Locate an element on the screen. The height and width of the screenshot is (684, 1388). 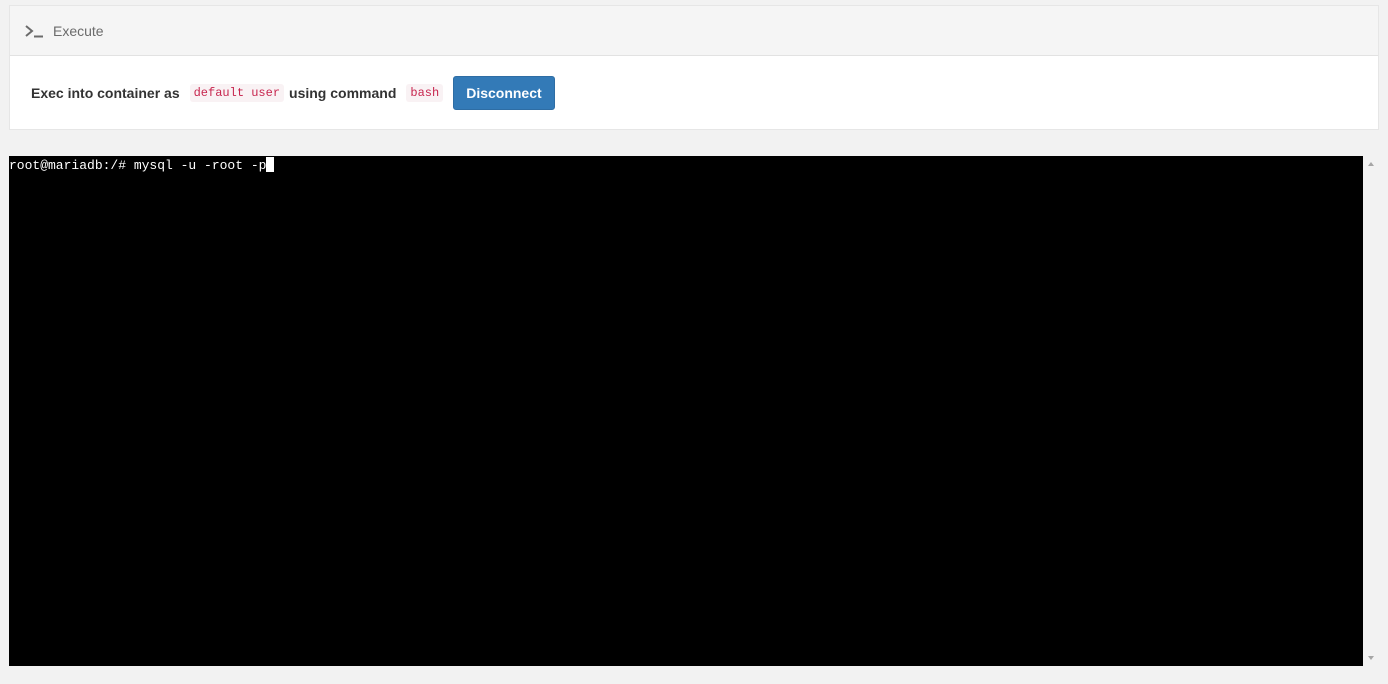
terminal-scrollbar is located at coordinates (1371, 411).